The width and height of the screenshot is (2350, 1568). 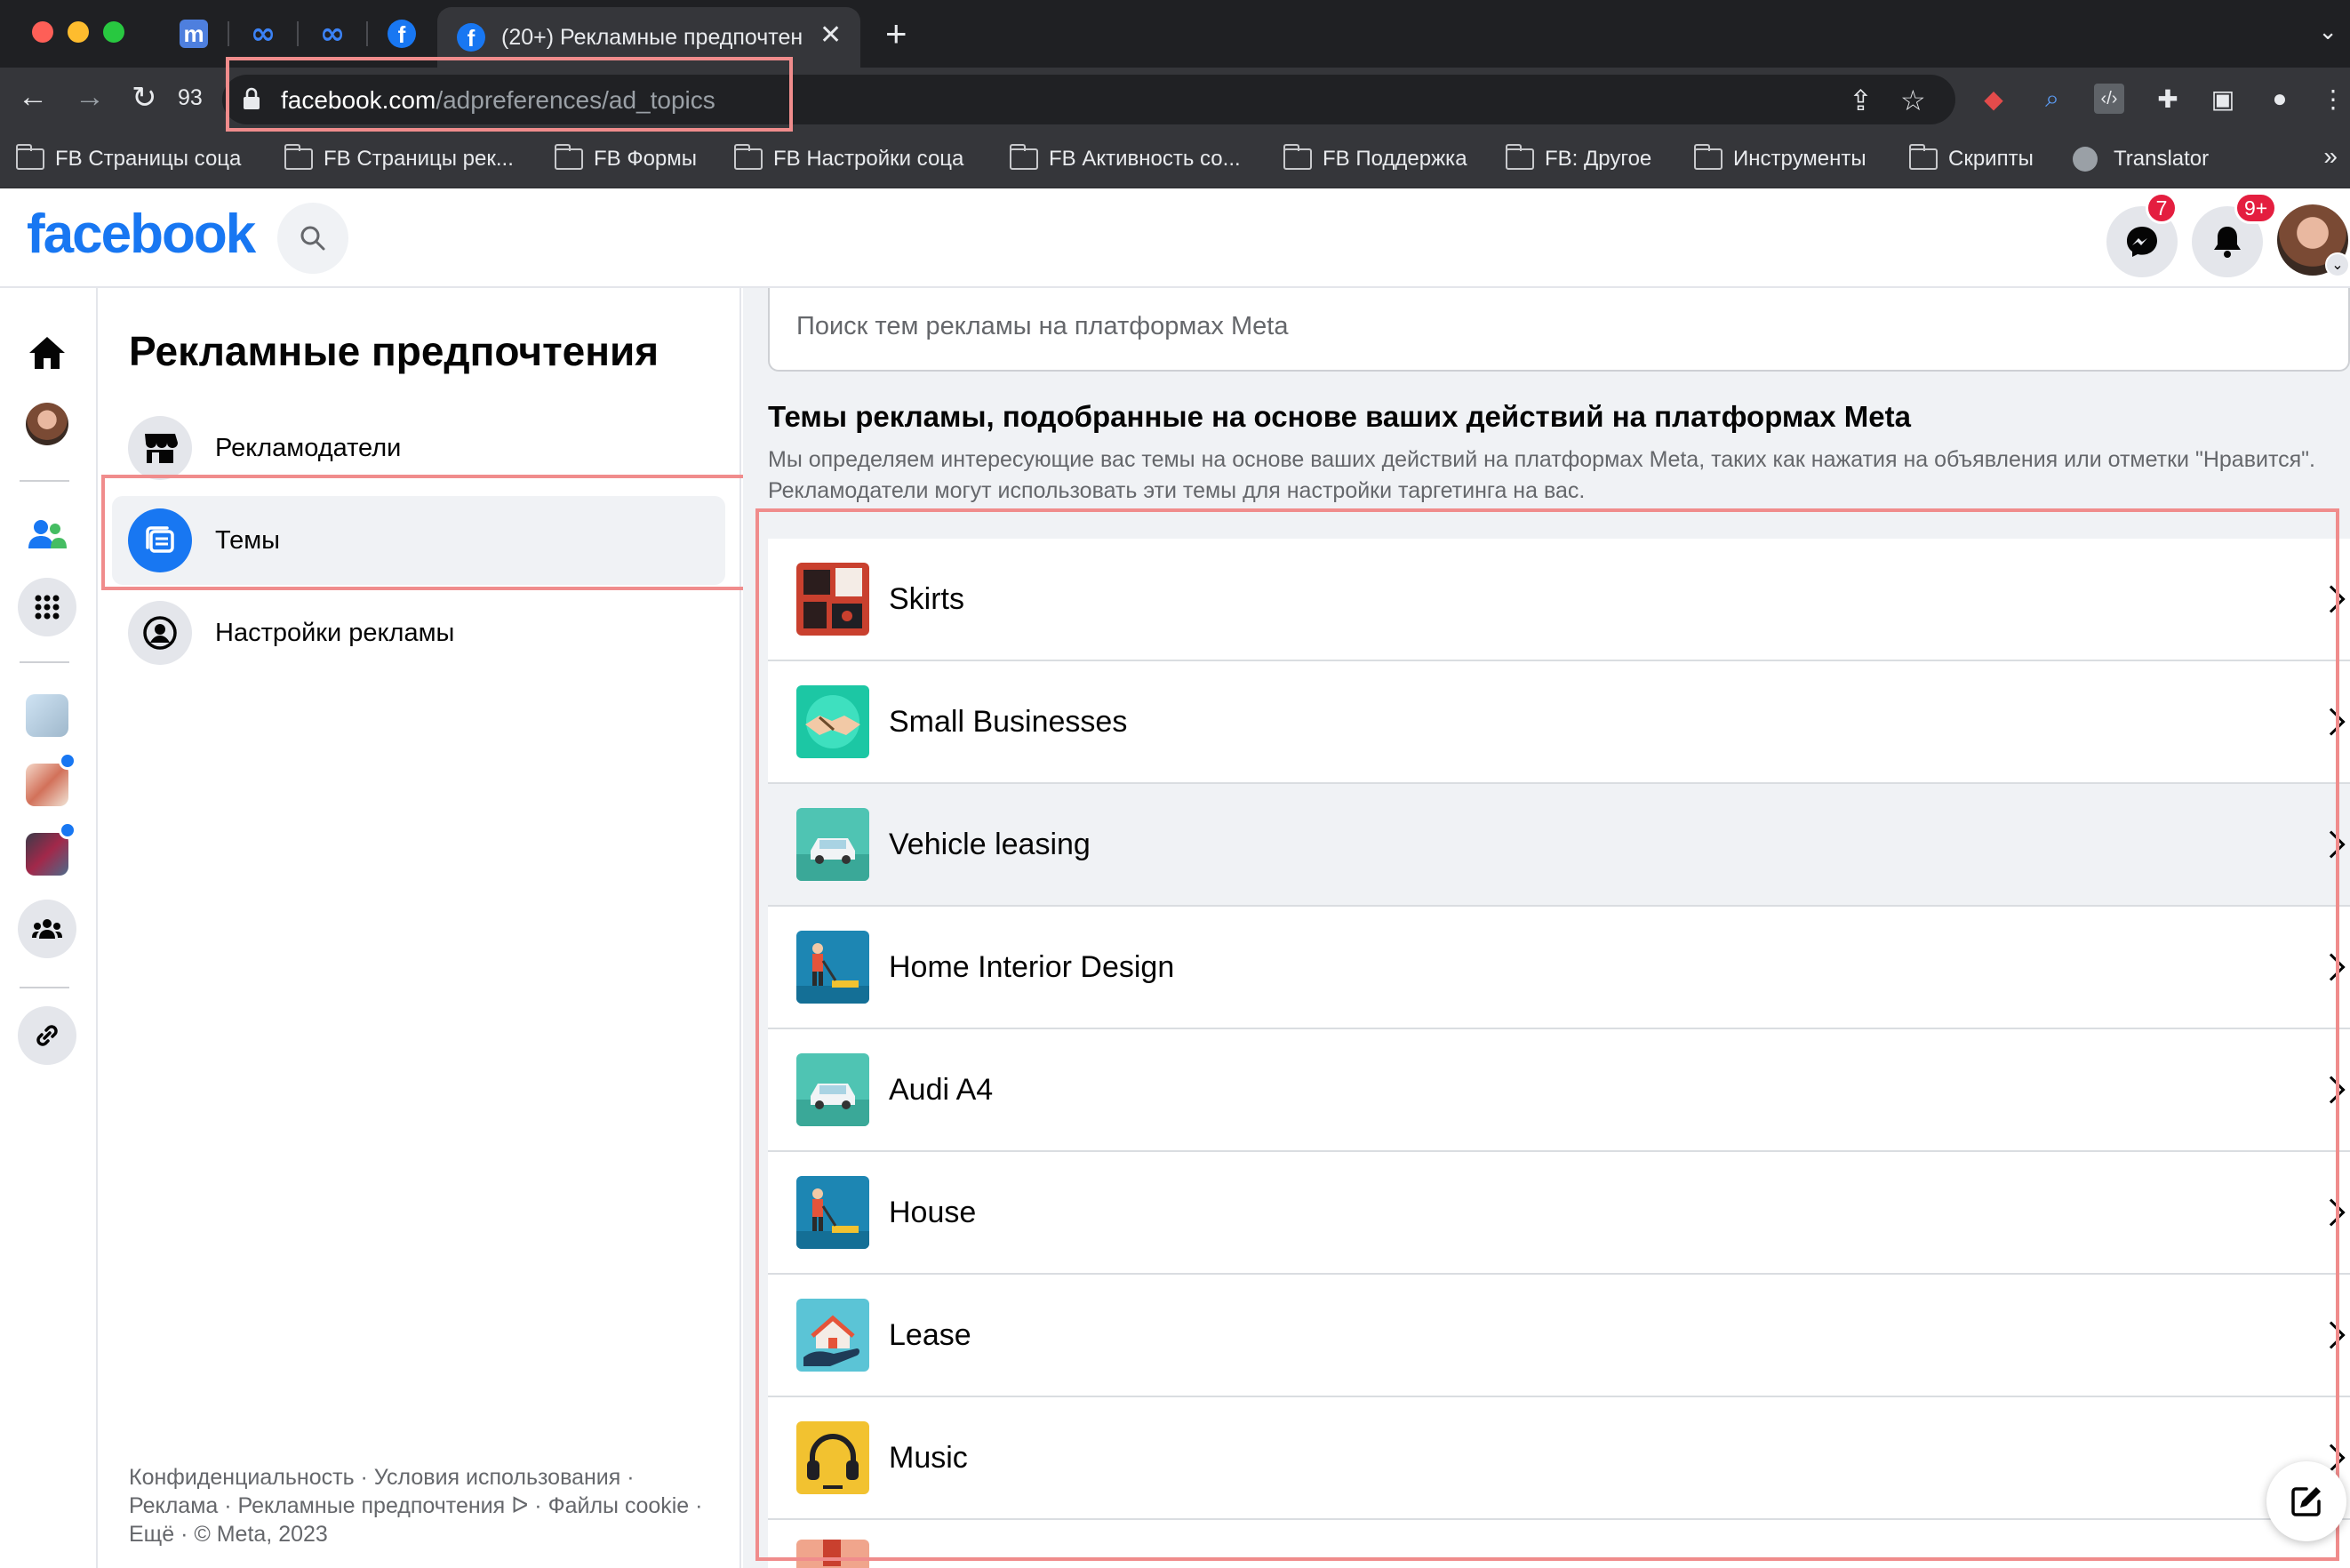 What do you see at coordinates (128, 159) in the screenshot?
I see `bookmark-folder: FB Страницы соца` at bounding box center [128, 159].